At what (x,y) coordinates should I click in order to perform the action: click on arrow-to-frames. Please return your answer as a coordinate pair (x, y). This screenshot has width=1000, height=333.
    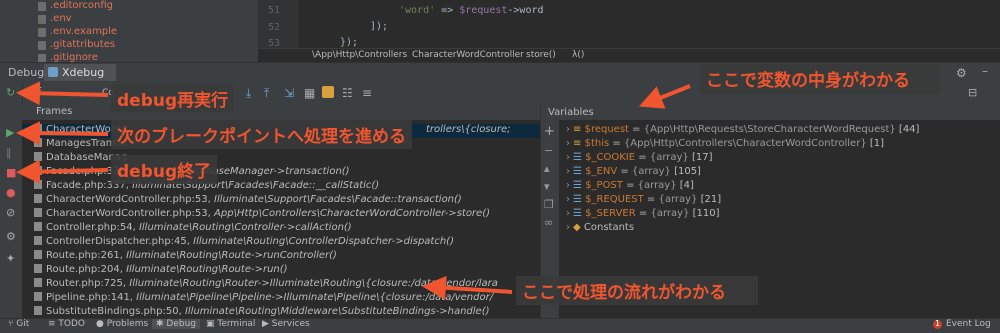
    Looking at the image, I should click on (467, 287).